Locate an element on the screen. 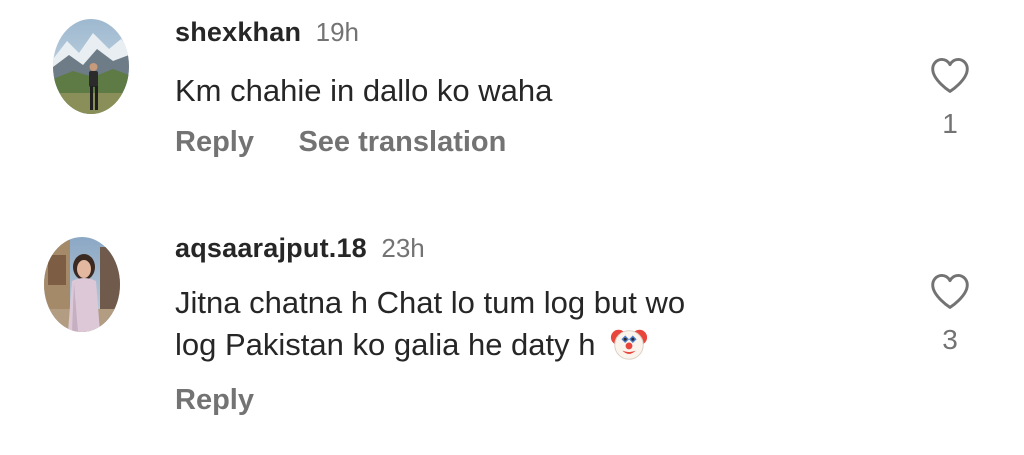 Image resolution: width=1024 pixels, height=455 pixels. comment-text-line: Jitna chatna h Chat lo tum log but wo is located at coordinates (430, 302).